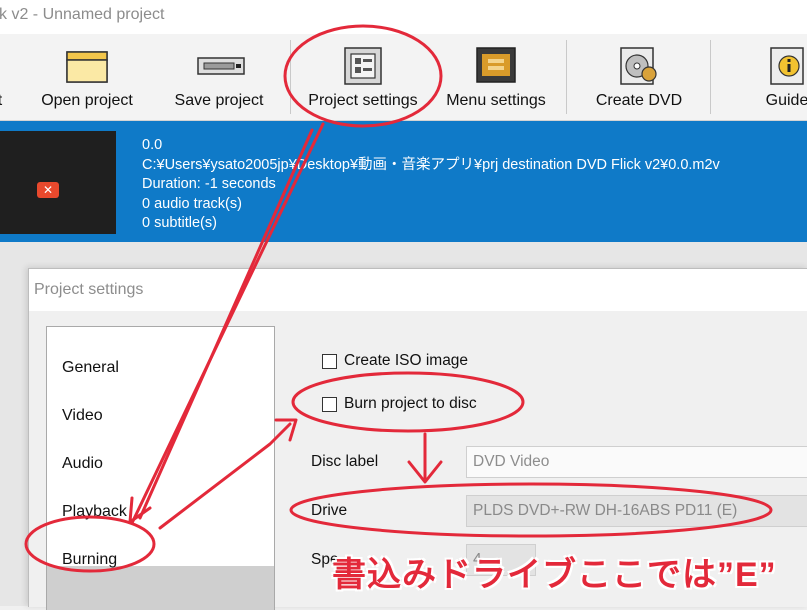 Image resolution: width=807 pixels, height=610 pixels. Describe the element at coordinates (82, 464) in the screenshot. I see `nav-item-audio: Audio` at that location.